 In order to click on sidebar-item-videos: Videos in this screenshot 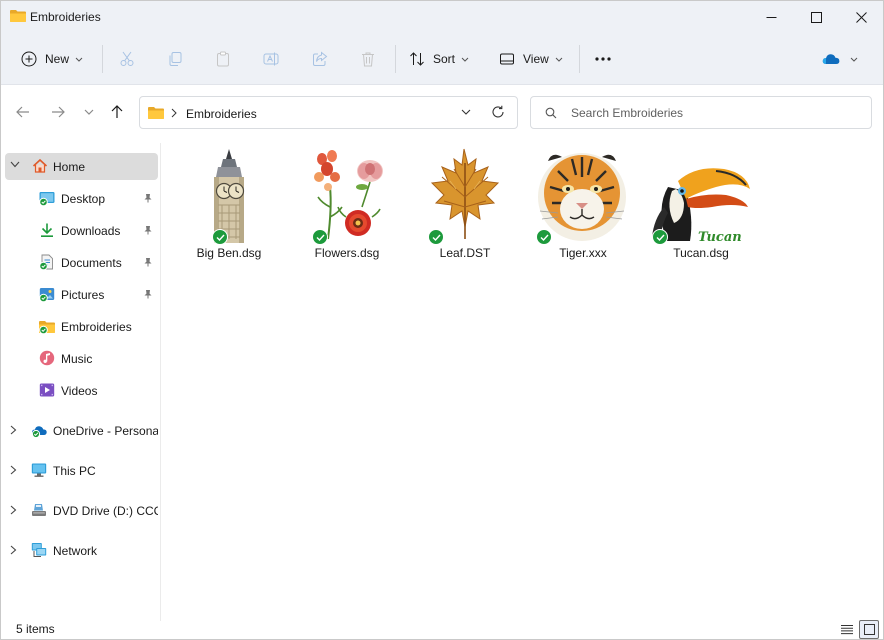, I will do `click(81, 390)`.